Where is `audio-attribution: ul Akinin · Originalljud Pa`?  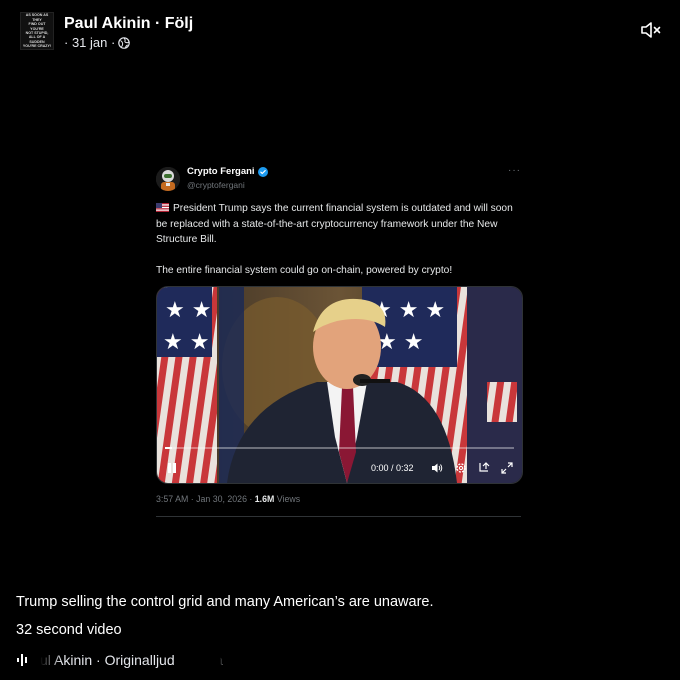 audio-attribution: ul Akinin · Originalljud Pa is located at coordinates (121, 660).